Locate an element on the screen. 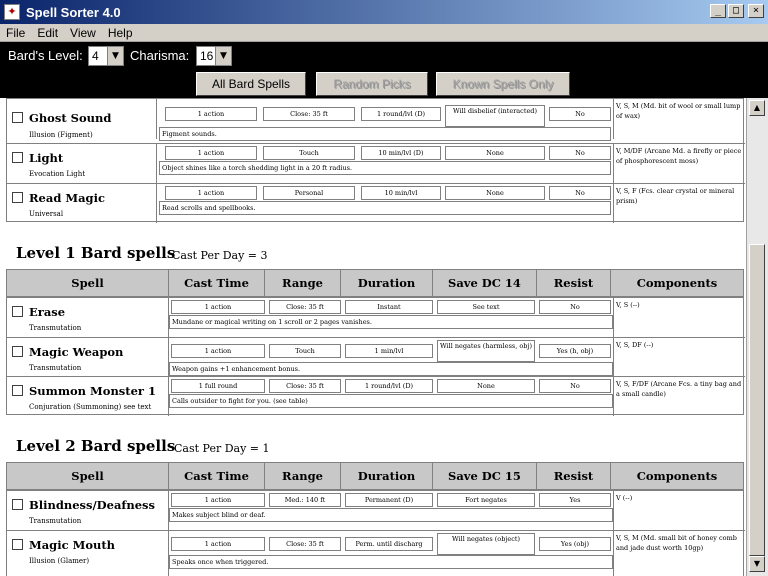  random-picks-button: Random Picks is located at coordinates (372, 84).